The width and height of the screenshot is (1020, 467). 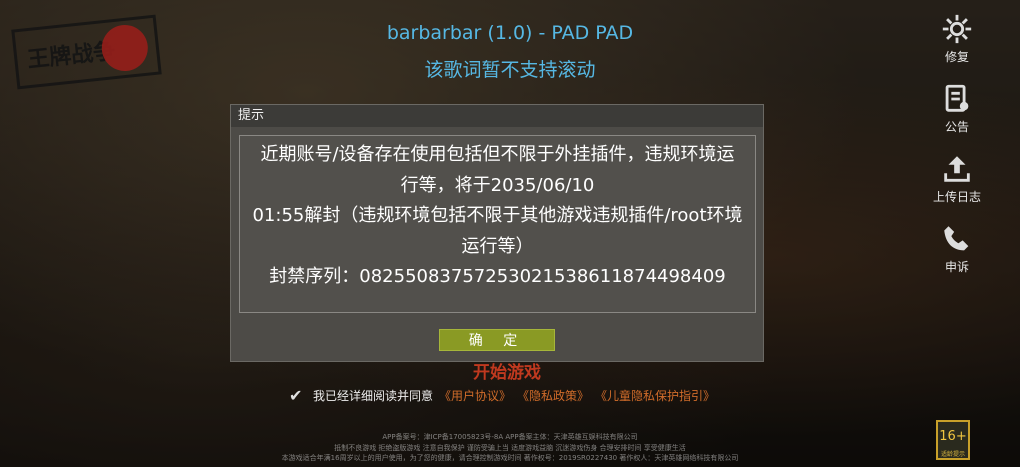 I want to click on message-line: 近期账号/设备存在使用包括但不限于外挂插件，违规环境运, so click(x=497, y=154).